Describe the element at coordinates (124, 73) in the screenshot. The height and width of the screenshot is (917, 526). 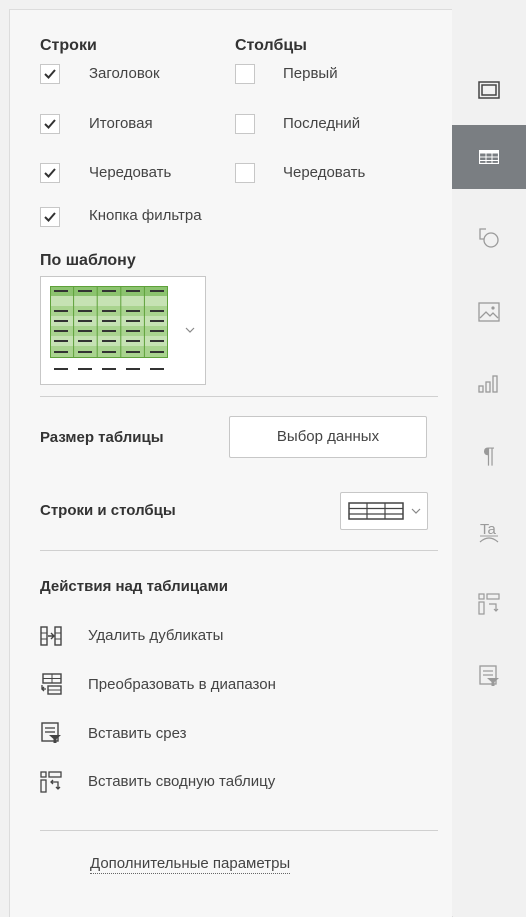
I see `header-row-label: Заголовок` at that location.